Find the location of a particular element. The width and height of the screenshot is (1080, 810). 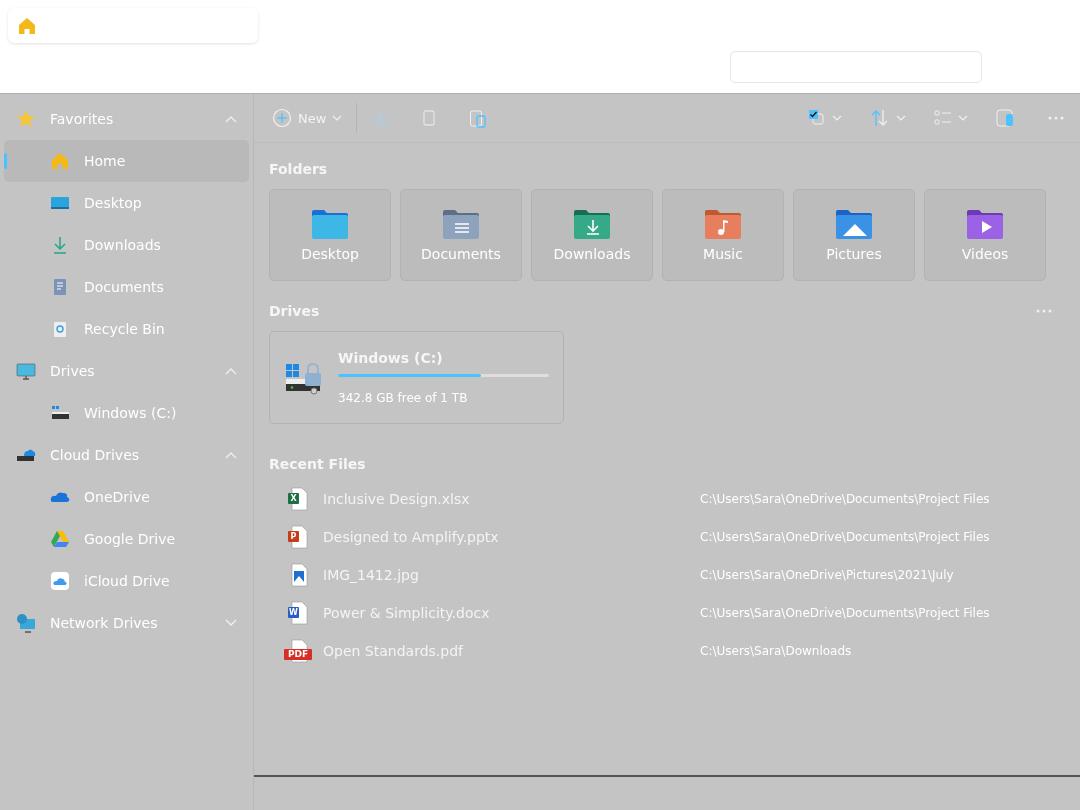

sidebar-item: iCloud Drive is located at coordinates (126, 581).